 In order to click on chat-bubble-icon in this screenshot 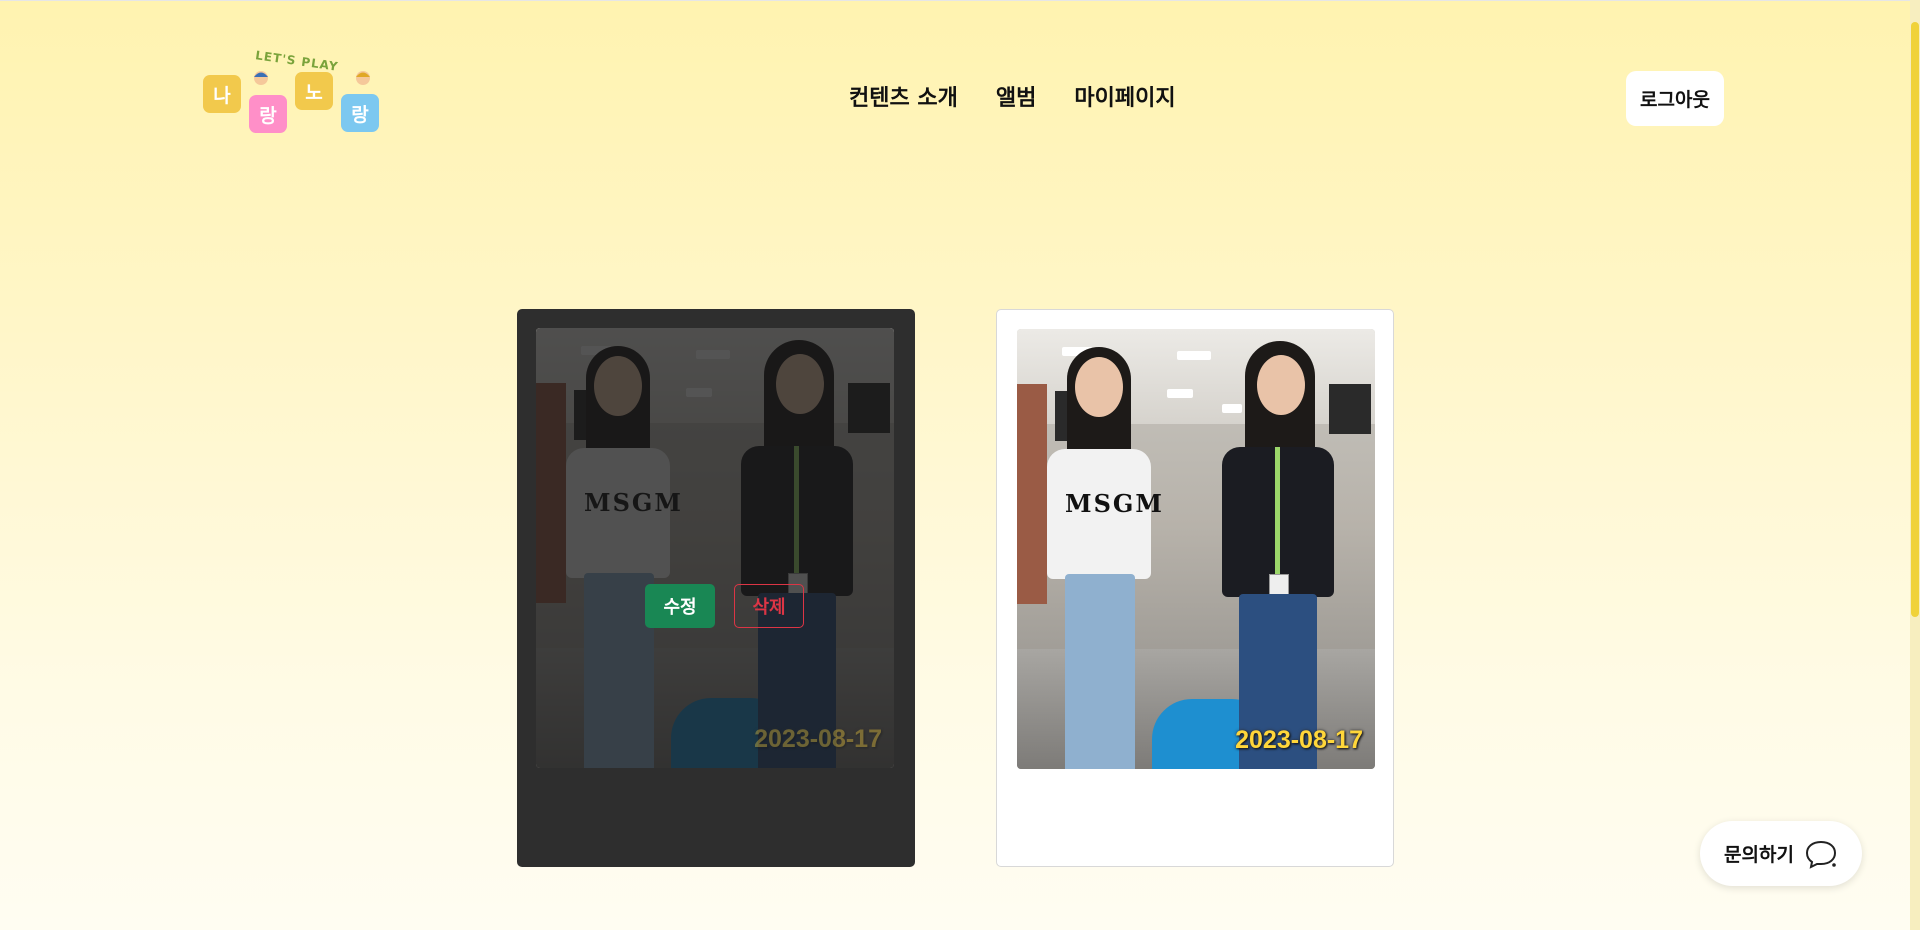, I will do `click(1820, 854)`.